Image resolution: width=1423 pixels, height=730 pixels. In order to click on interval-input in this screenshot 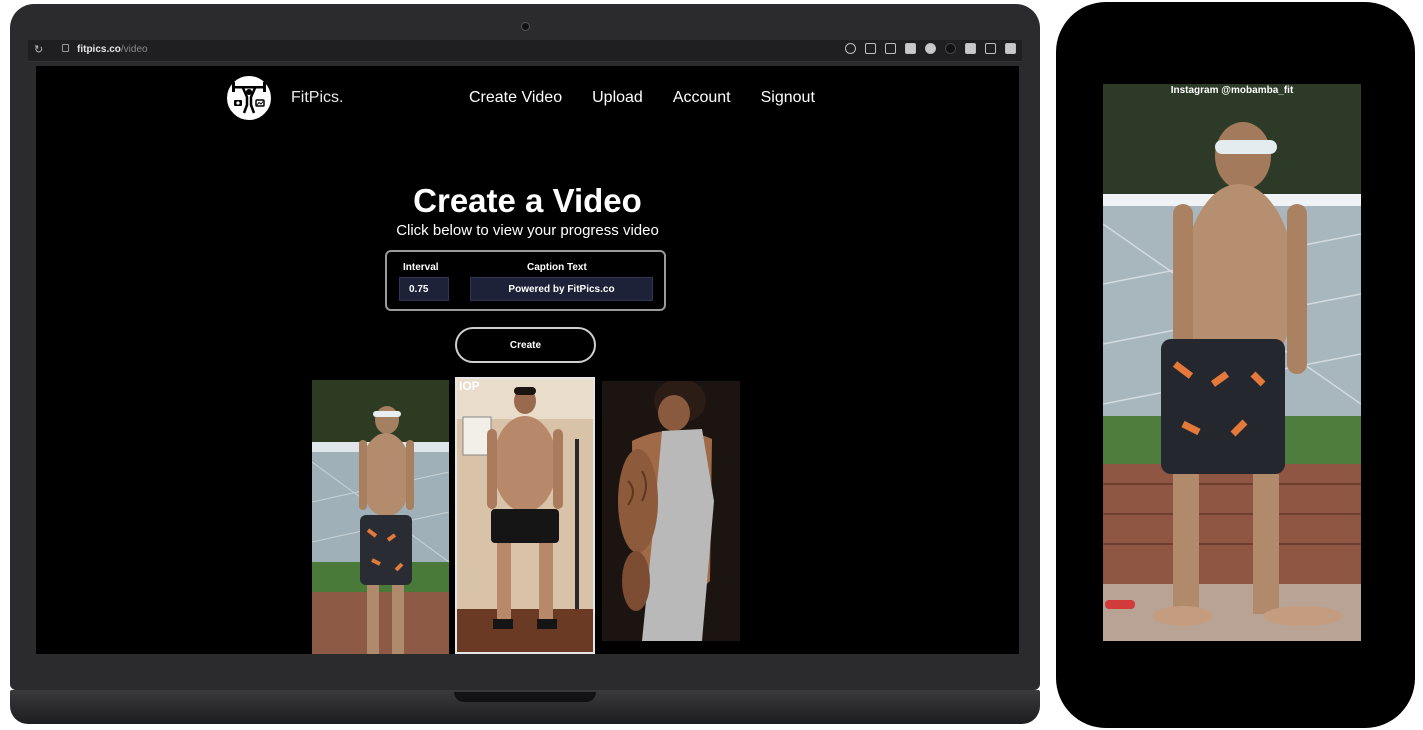, I will do `click(424, 289)`.